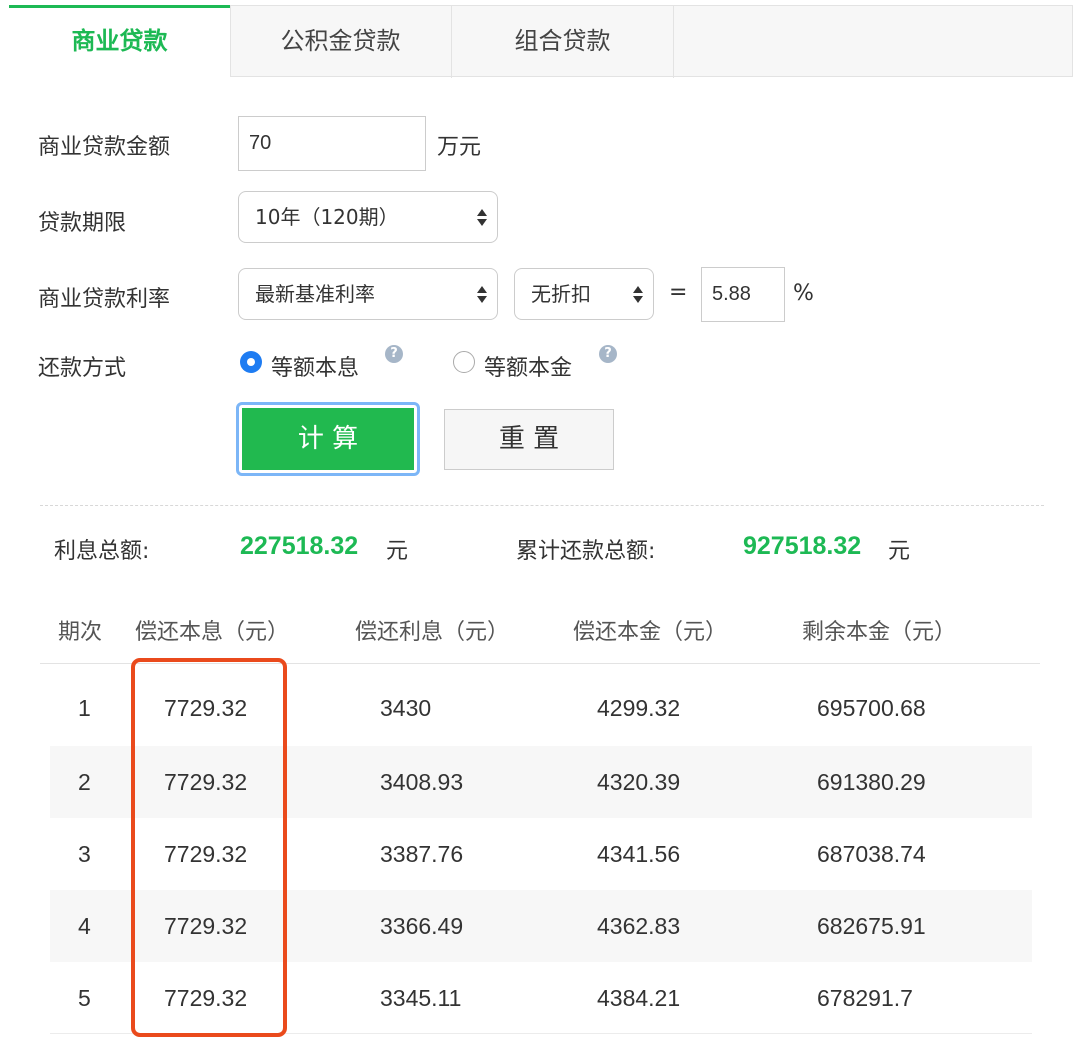 This screenshot has height=1044, width=1080. I want to click on interest-total-value: 227518.32, so click(299, 546).